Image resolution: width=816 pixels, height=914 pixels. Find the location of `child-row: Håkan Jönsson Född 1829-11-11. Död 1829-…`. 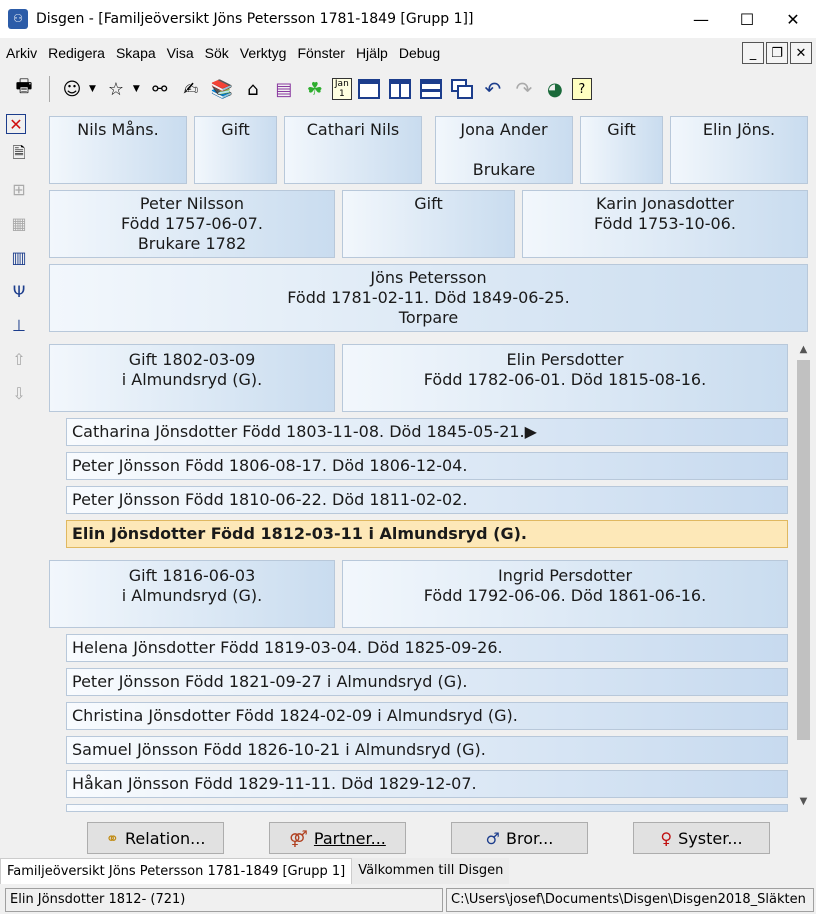

child-row: Håkan Jönsson Född 1829-11-11. Död 1829-… is located at coordinates (427, 784).